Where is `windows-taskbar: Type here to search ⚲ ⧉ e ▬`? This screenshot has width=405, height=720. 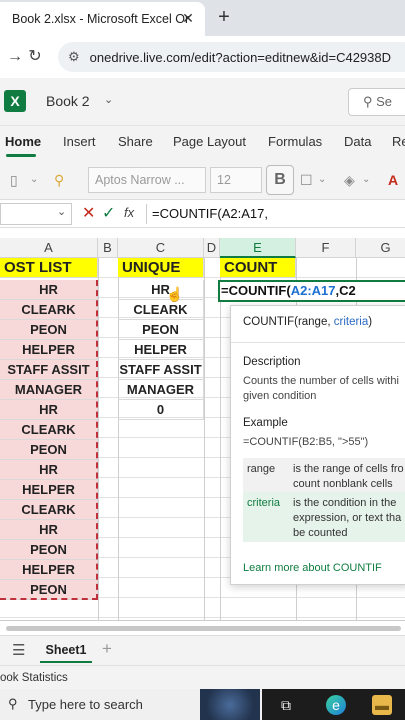 windows-taskbar: Type here to search ⚲ ⧉ e ▬ is located at coordinates (202, 704).